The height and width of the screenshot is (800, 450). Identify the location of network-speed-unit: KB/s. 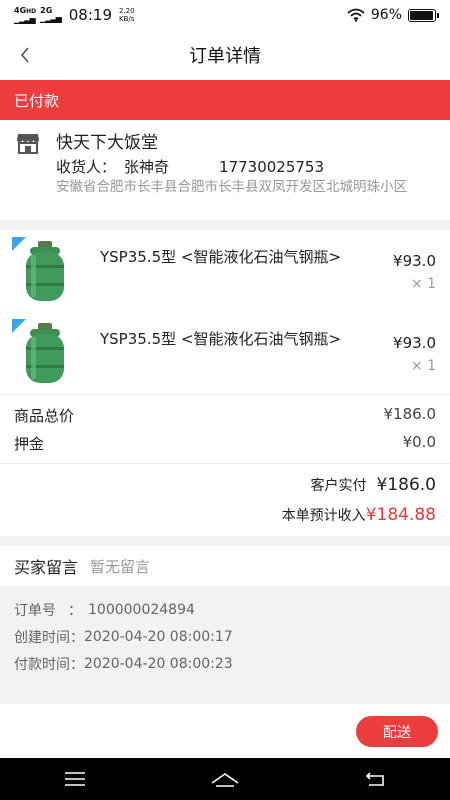
(127, 19).